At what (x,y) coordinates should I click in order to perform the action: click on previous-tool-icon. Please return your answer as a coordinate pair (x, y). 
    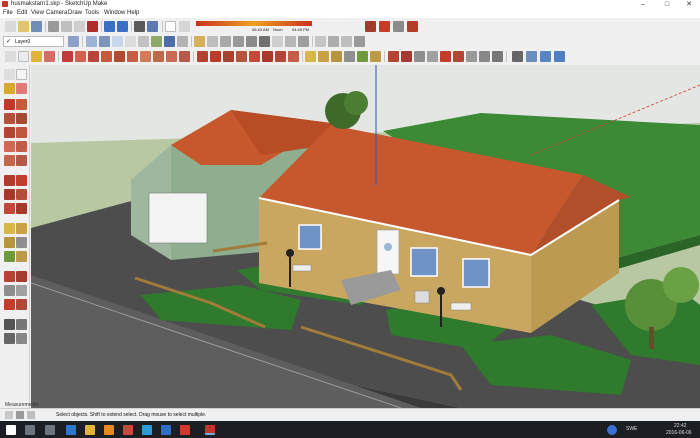
    Looking at the image, I should click on (21, 304).